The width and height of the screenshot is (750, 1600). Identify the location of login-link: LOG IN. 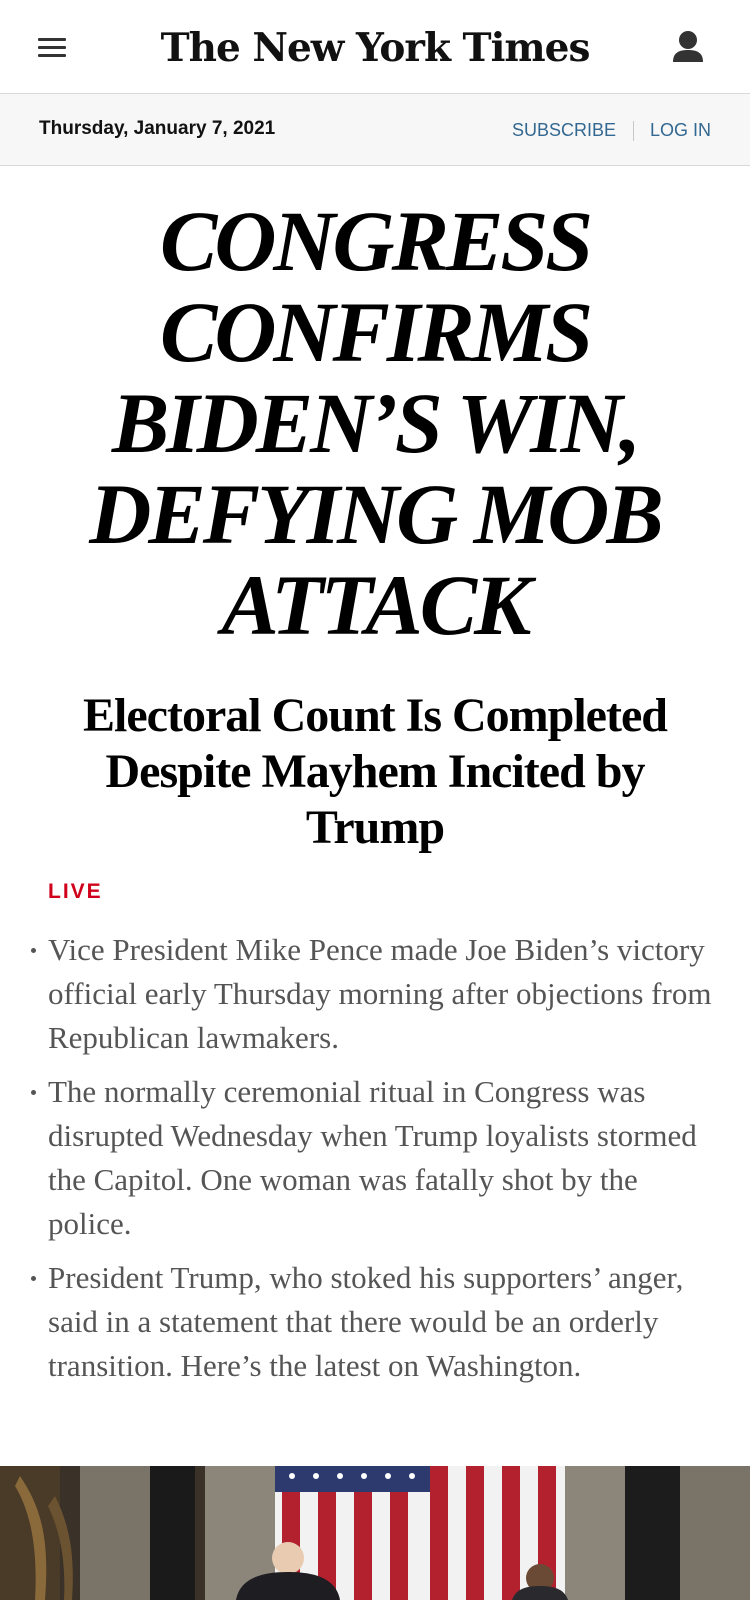
(680, 130).